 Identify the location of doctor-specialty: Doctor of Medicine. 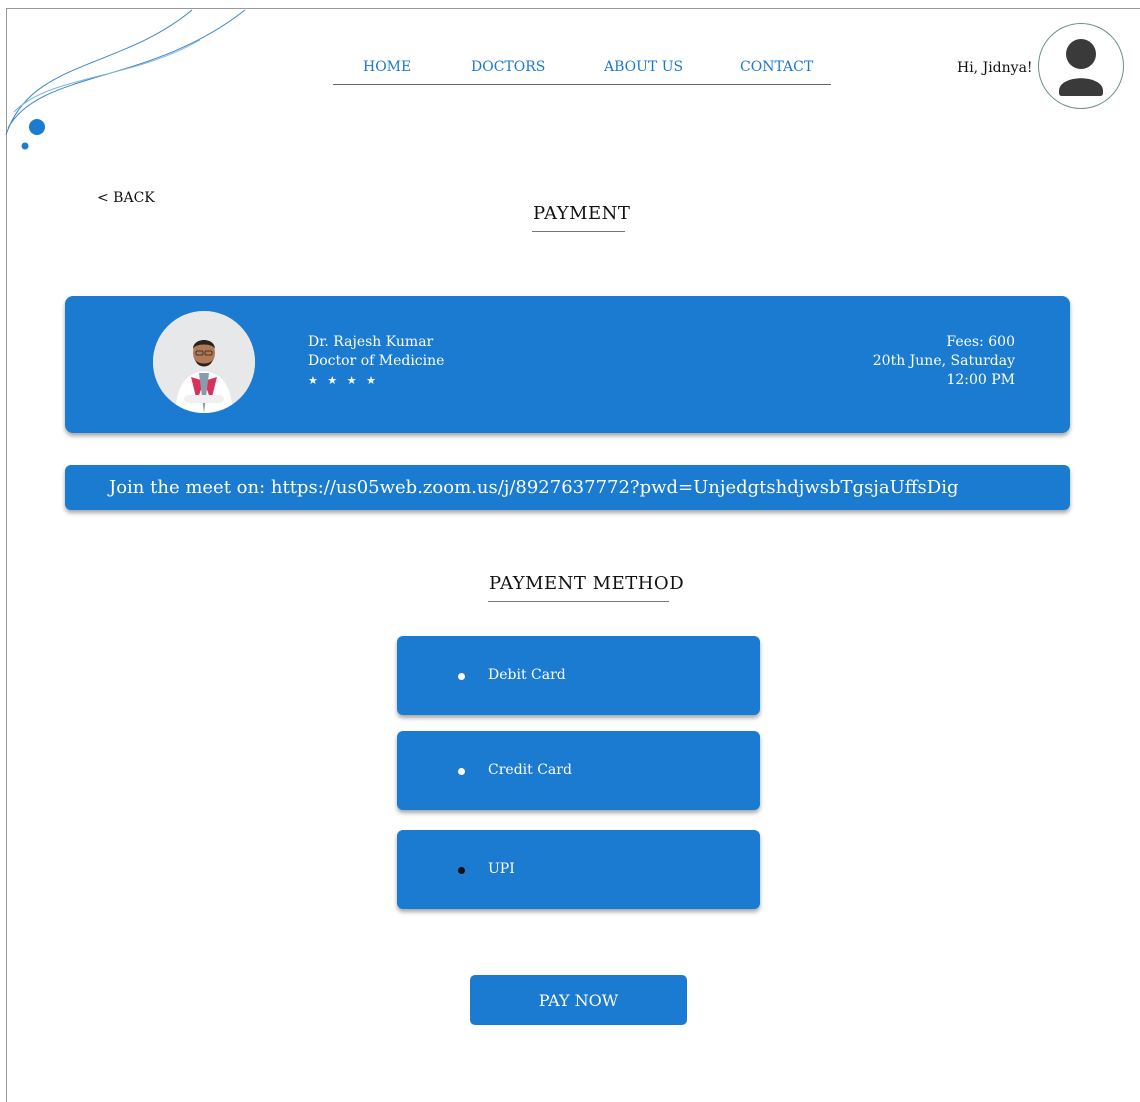
(376, 361).